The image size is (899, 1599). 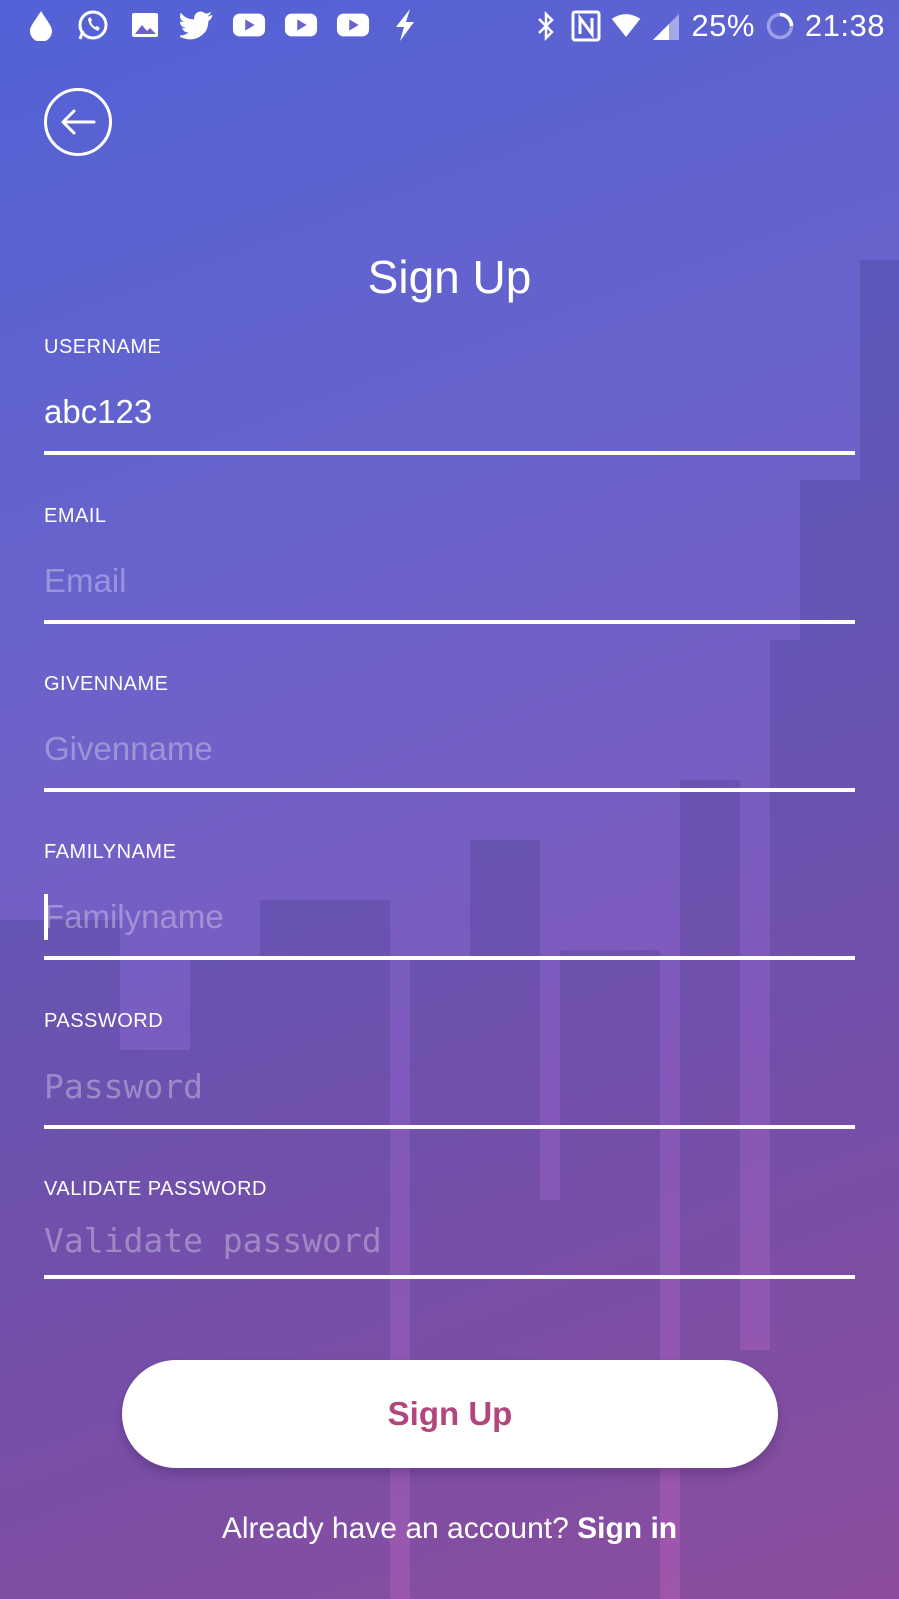 I want to click on signin-prompt-text: Already have an account?, so click(x=395, y=1528).